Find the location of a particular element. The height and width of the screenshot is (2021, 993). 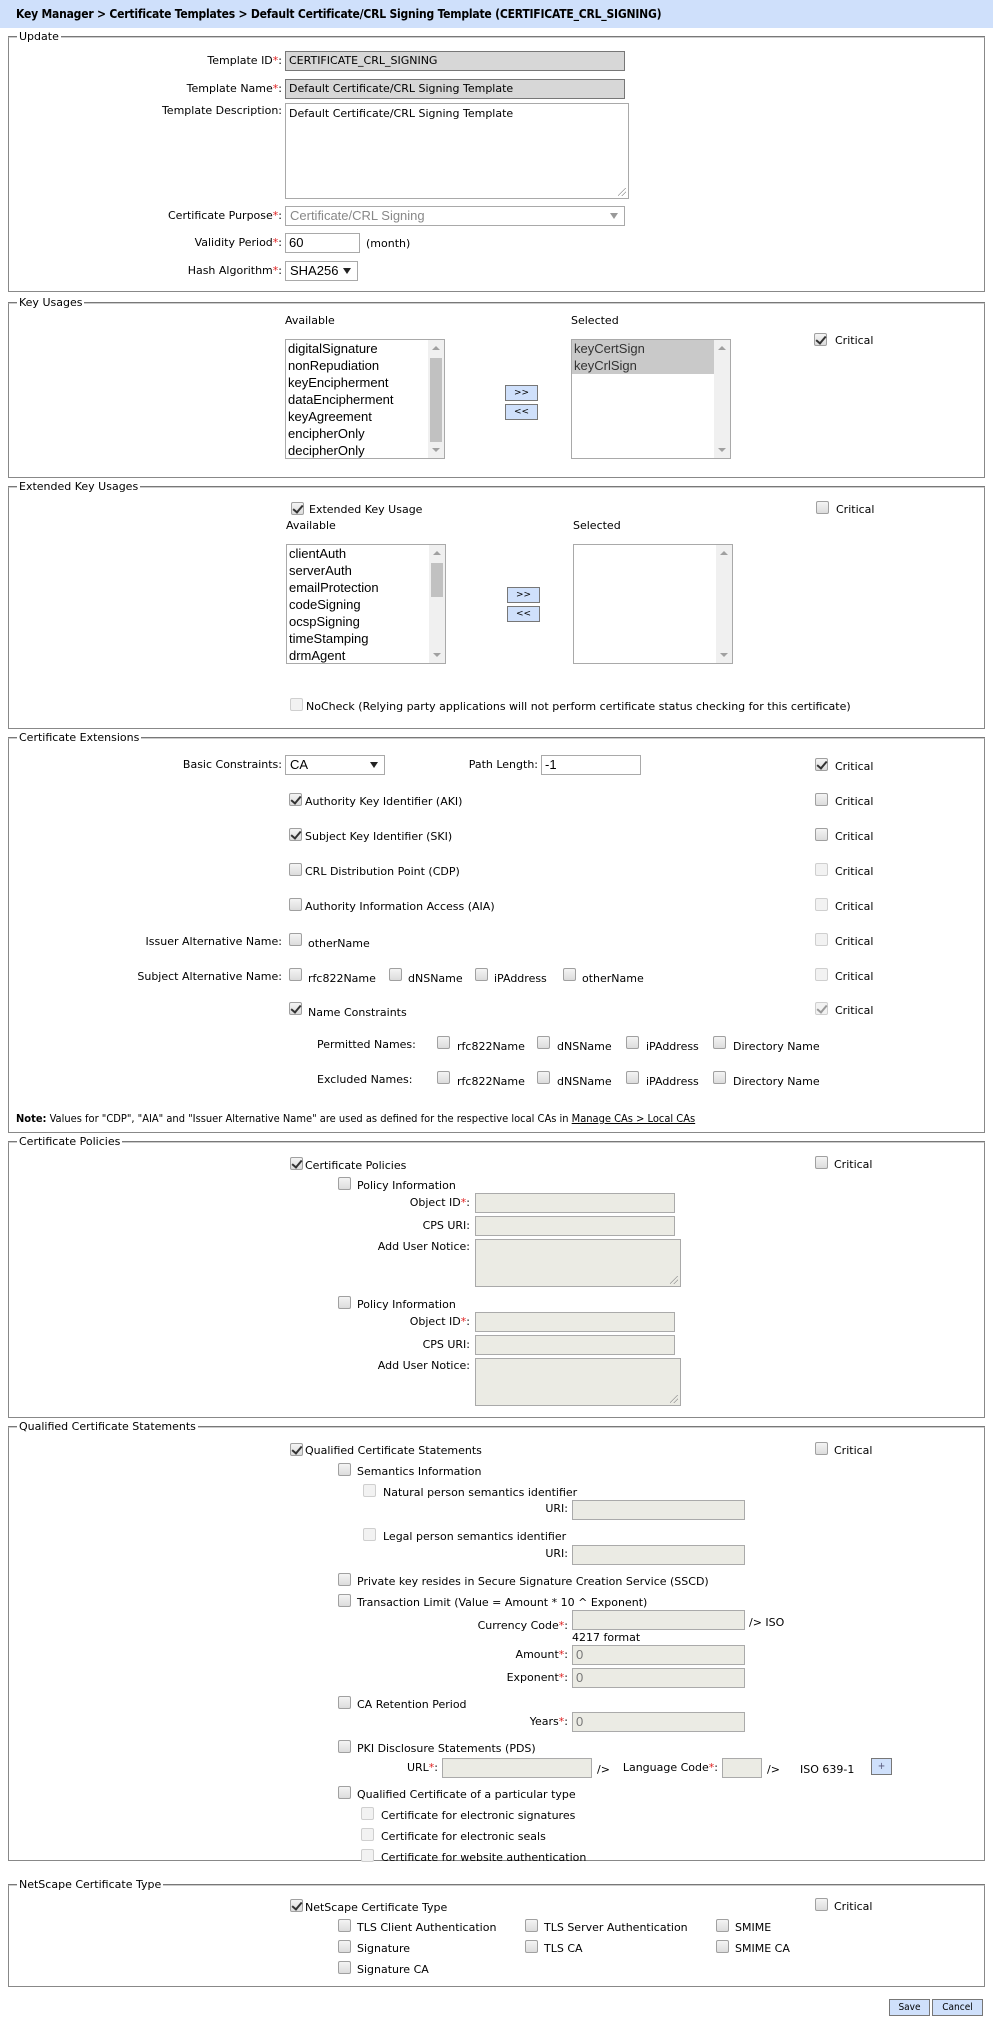

list-option: ocspSigning is located at coordinates (366, 621).